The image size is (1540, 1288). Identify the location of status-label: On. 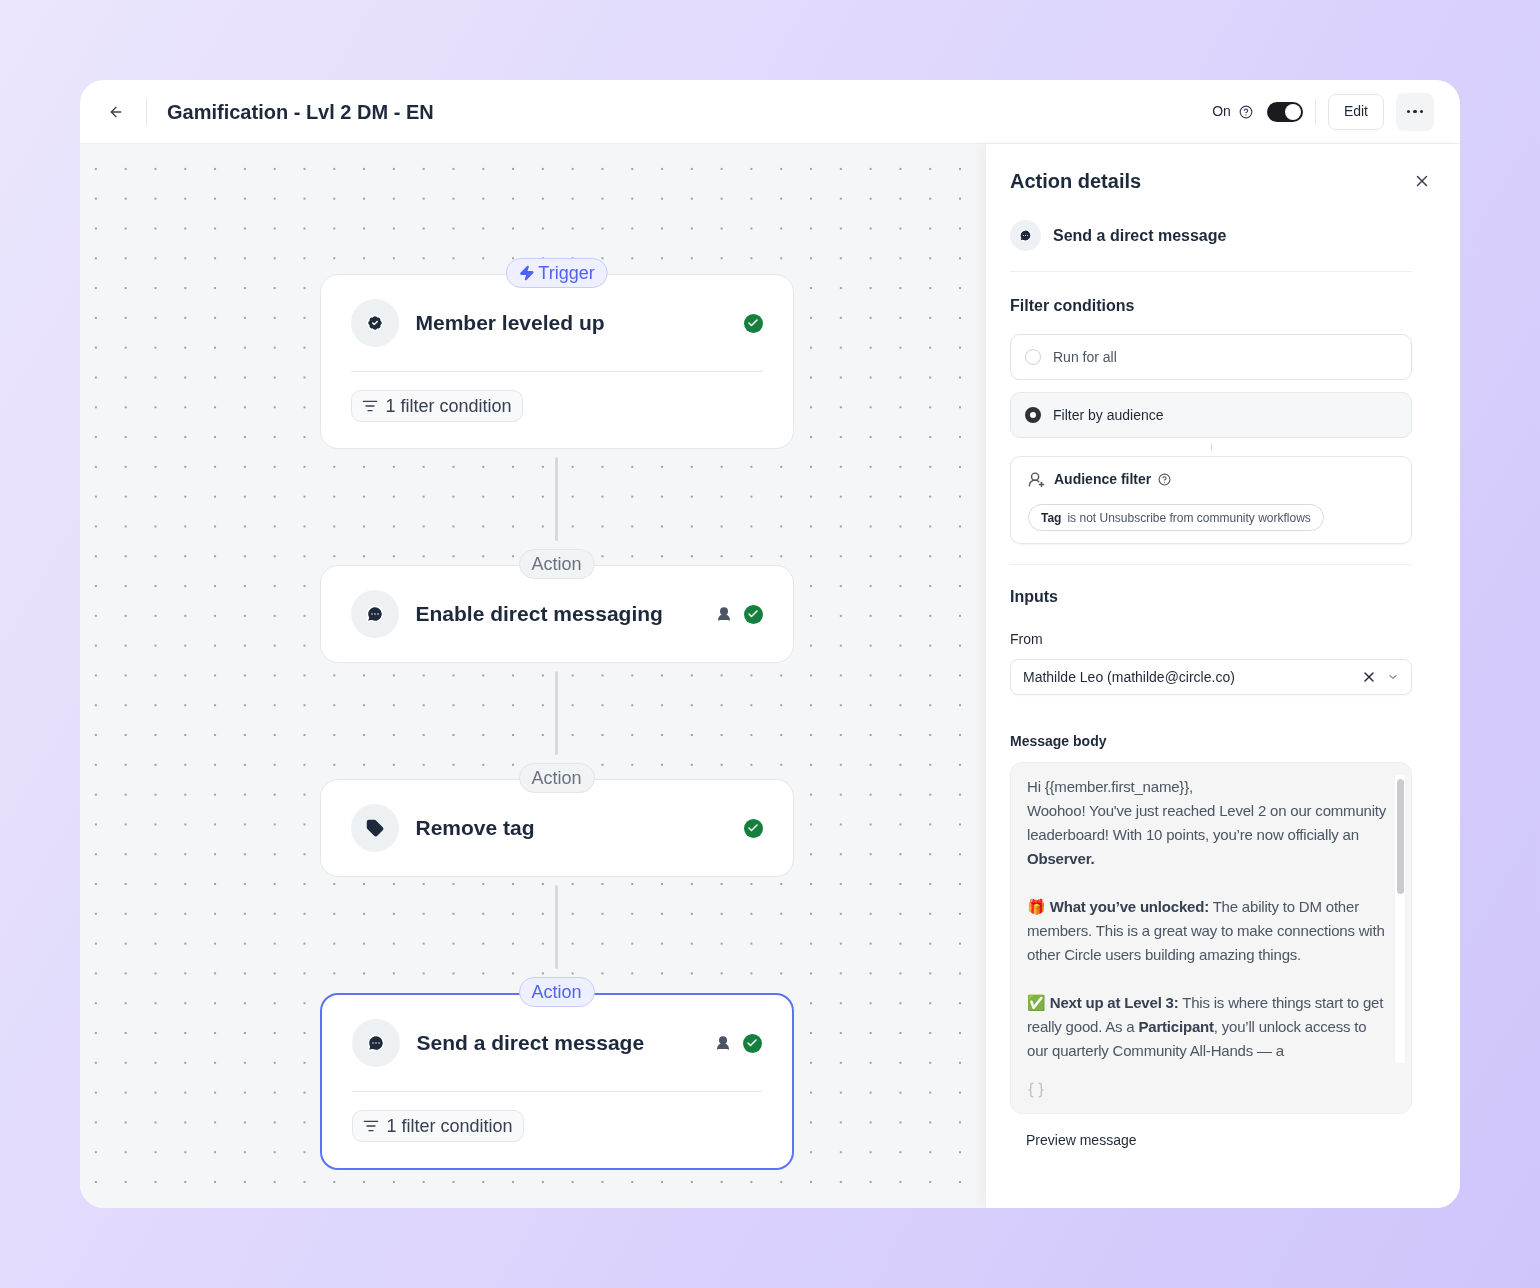
(1221, 111).